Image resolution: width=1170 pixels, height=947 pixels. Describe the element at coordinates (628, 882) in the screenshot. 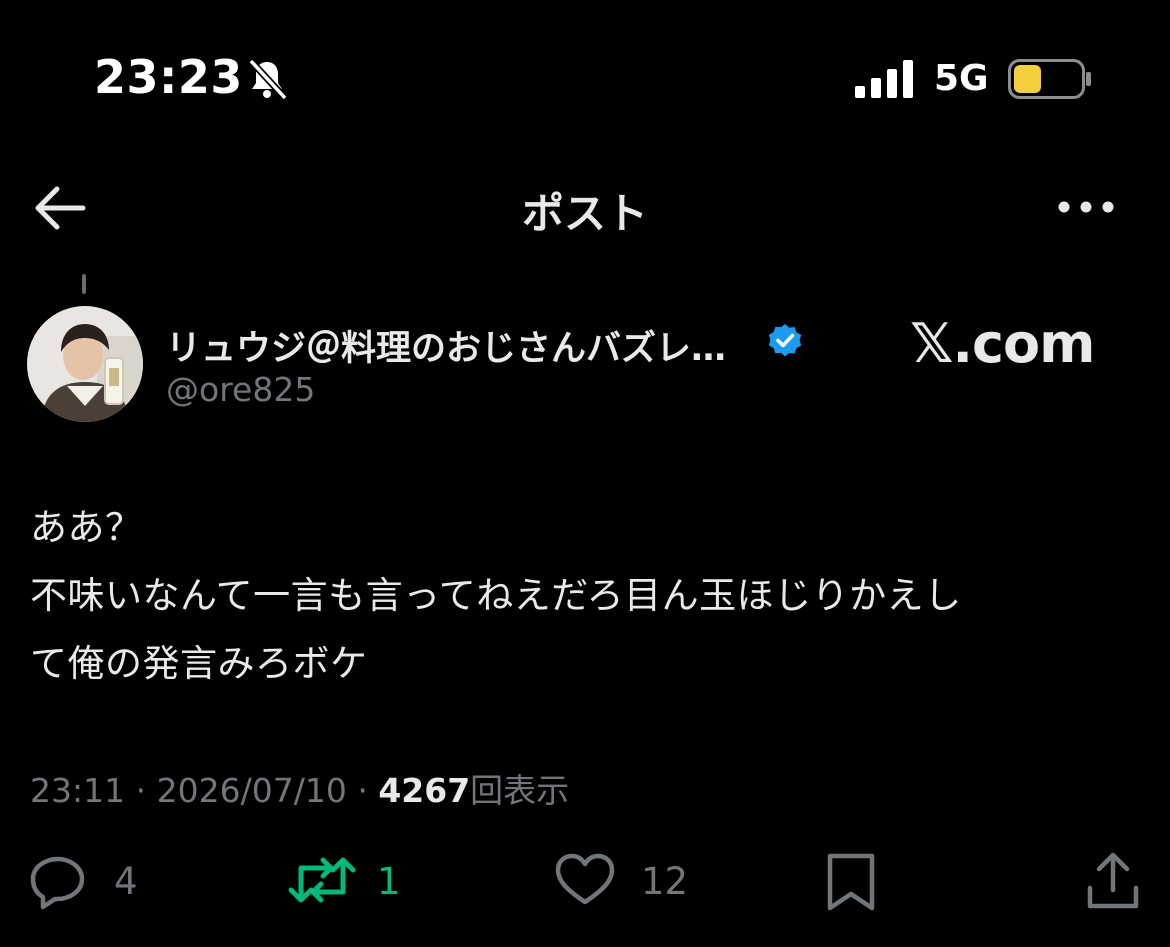

I see `like-button: 12` at that location.